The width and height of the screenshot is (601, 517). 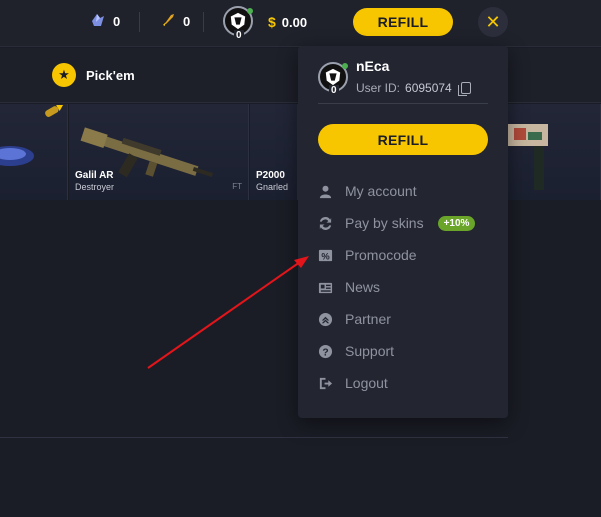 I want to click on rockets-count: 0, so click(x=187, y=21).